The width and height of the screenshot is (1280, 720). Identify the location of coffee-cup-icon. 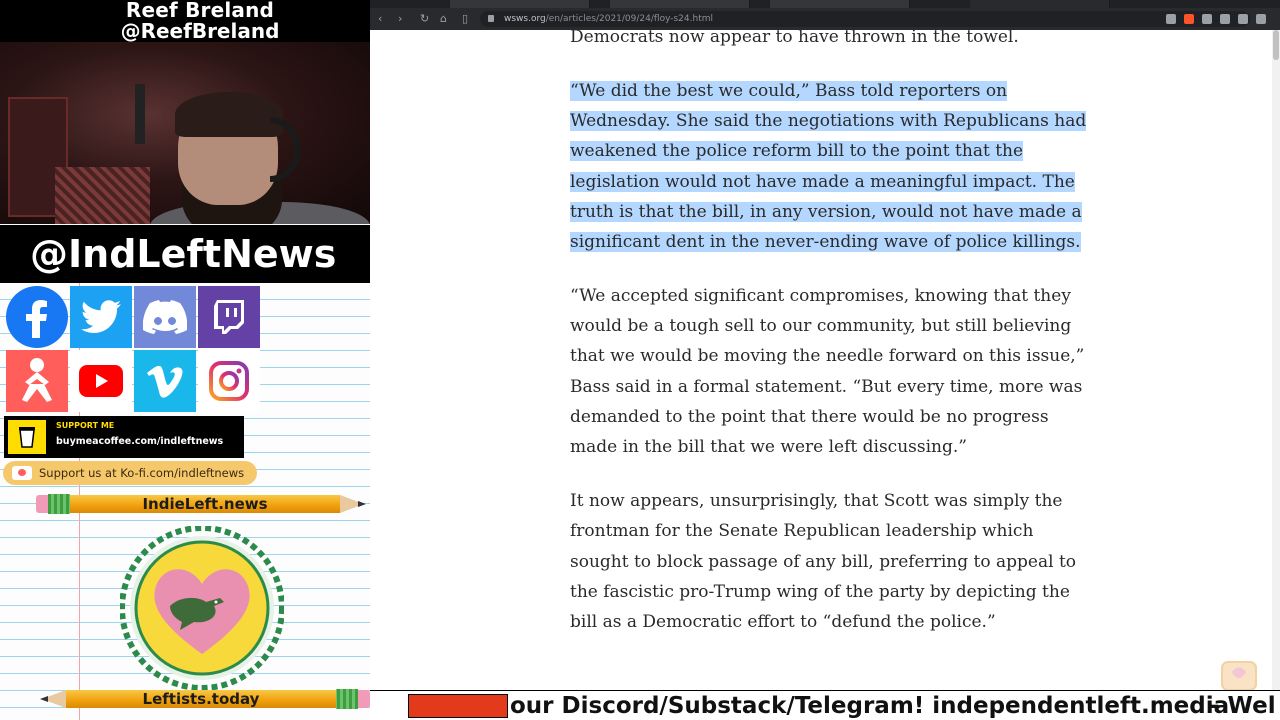
(27, 437).